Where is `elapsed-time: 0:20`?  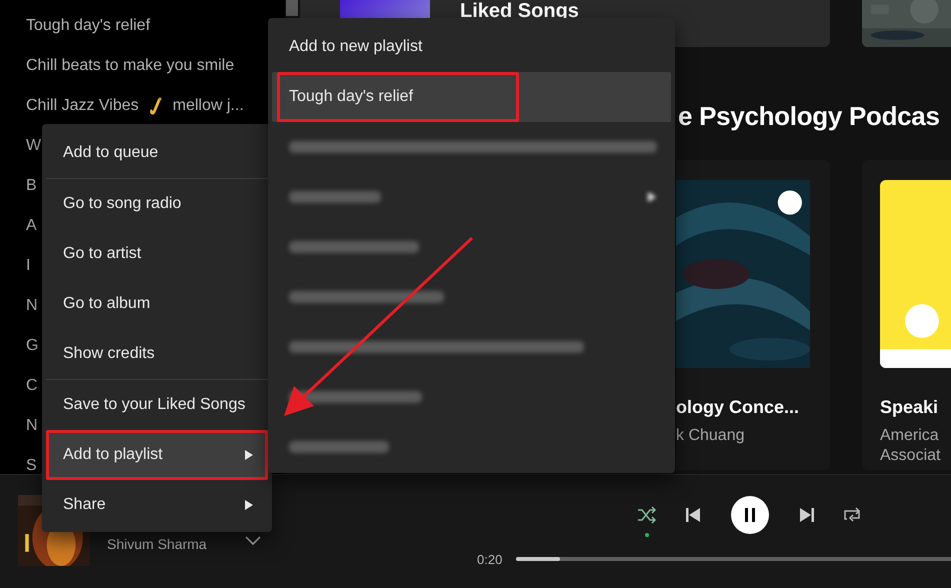
elapsed-time: 0:20 is located at coordinates (490, 559).